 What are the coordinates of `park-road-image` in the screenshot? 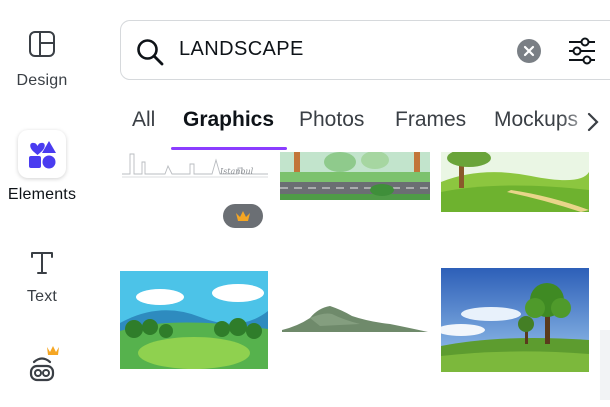 It's located at (355, 176).